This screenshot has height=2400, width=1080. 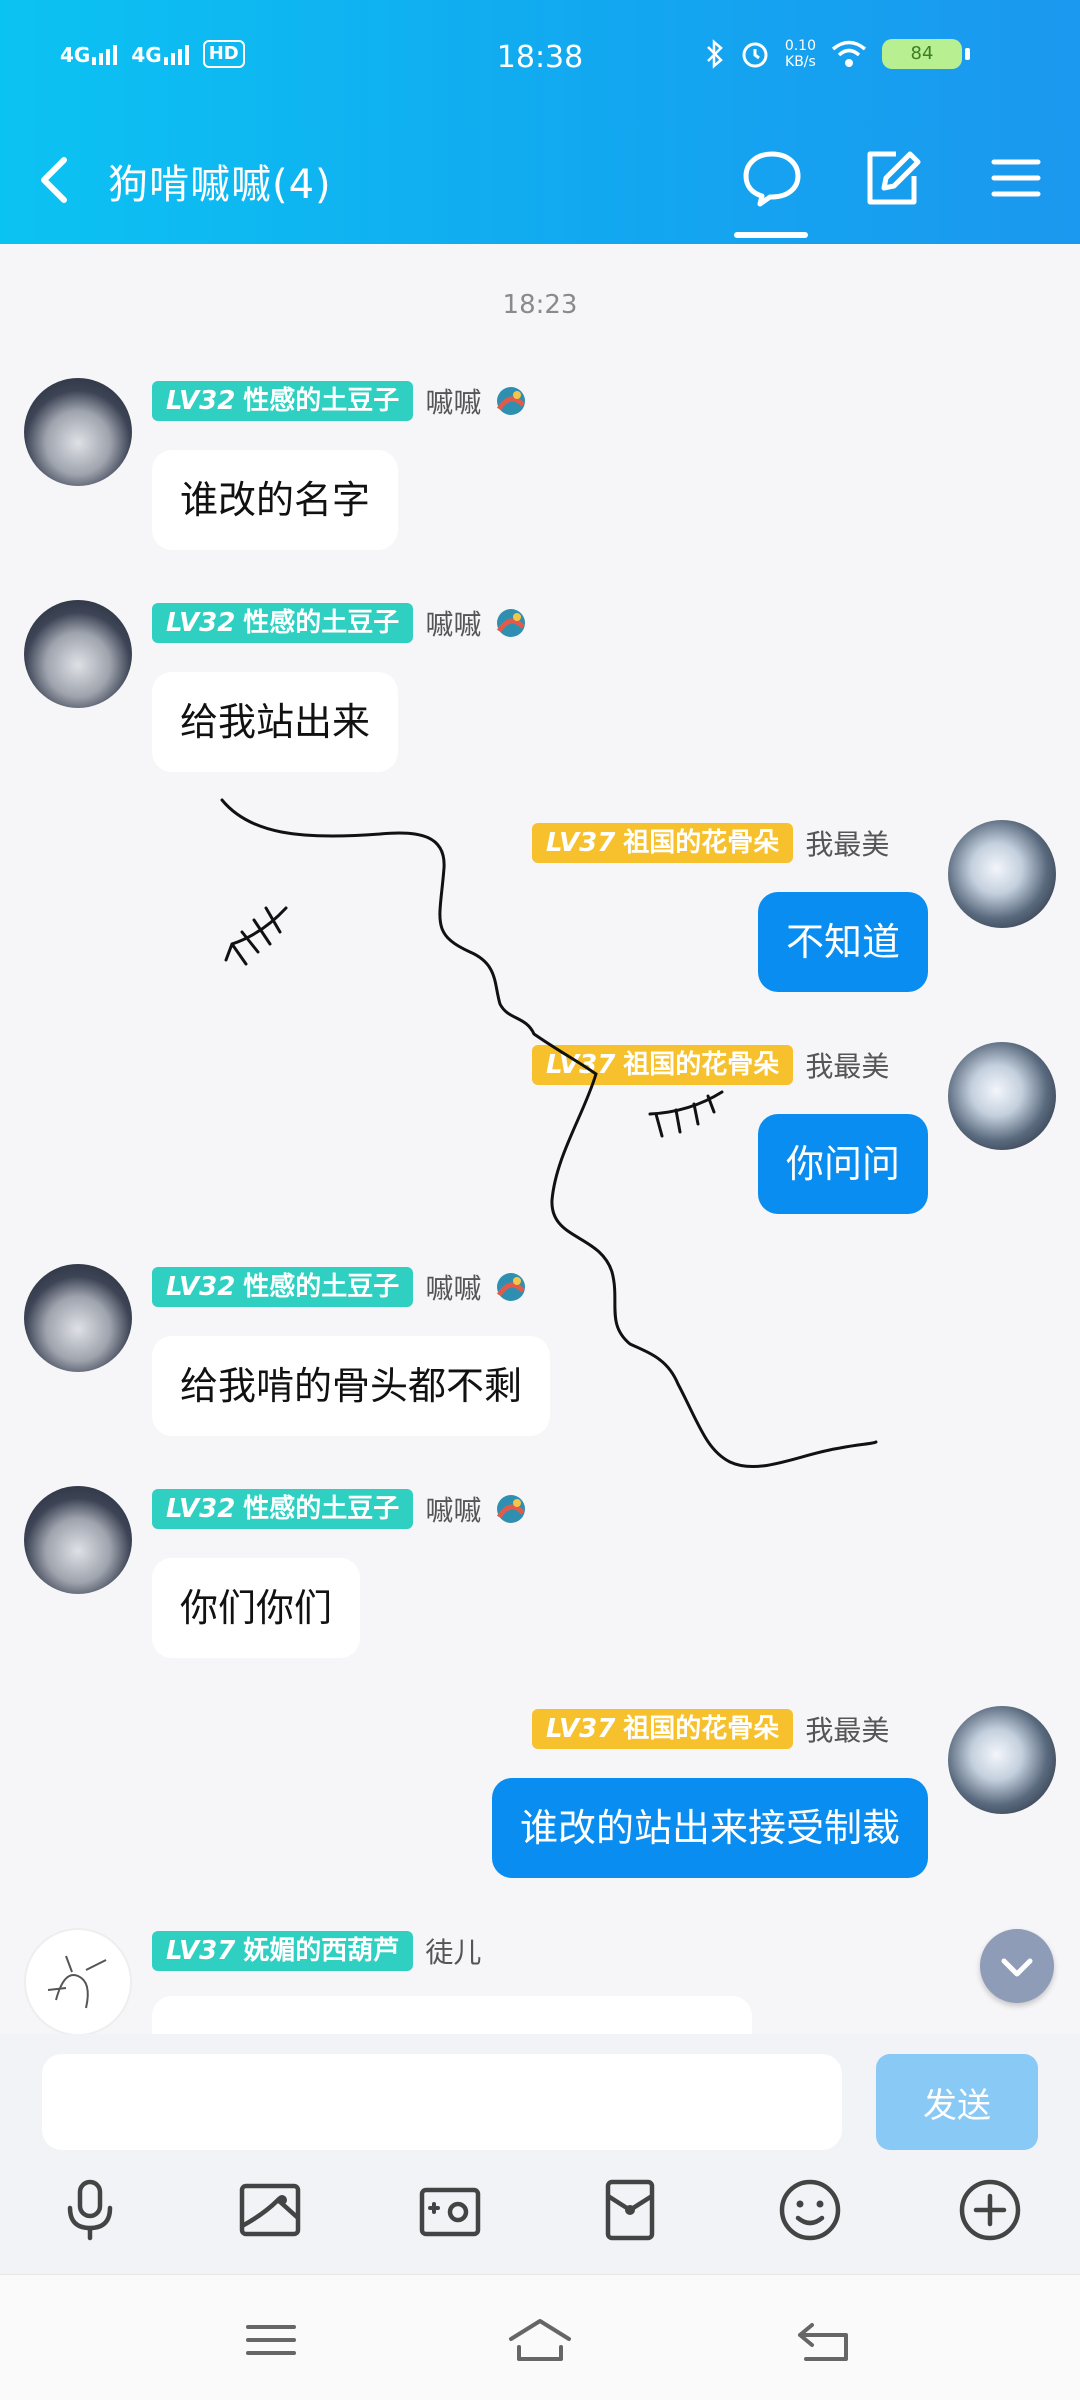 I want to click on image-icon, so click(x=270, y=2210).